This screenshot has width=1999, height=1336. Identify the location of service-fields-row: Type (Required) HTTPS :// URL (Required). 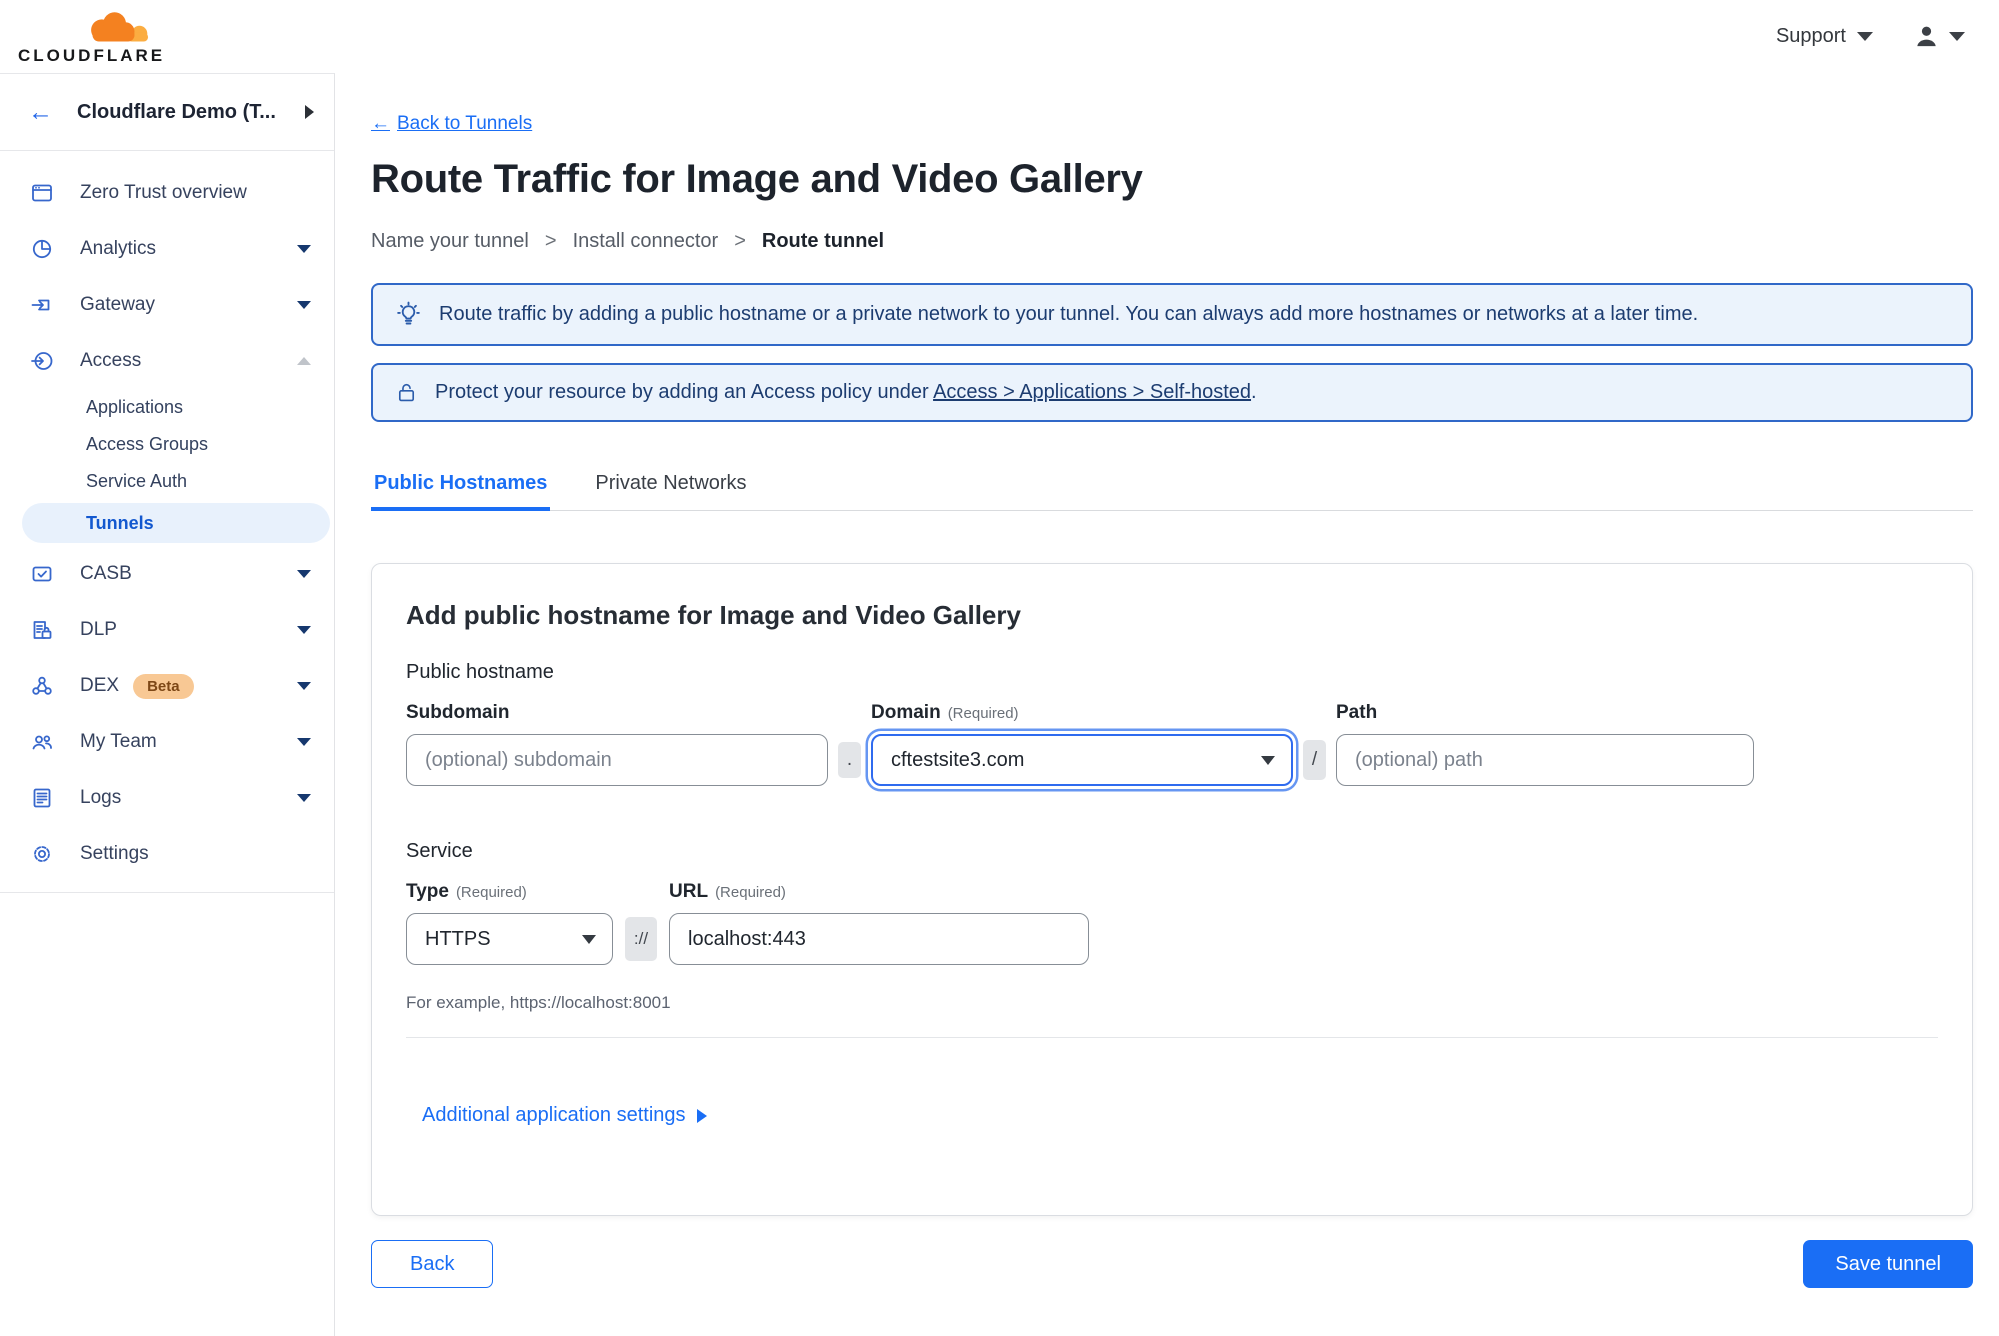
(1172, 923).